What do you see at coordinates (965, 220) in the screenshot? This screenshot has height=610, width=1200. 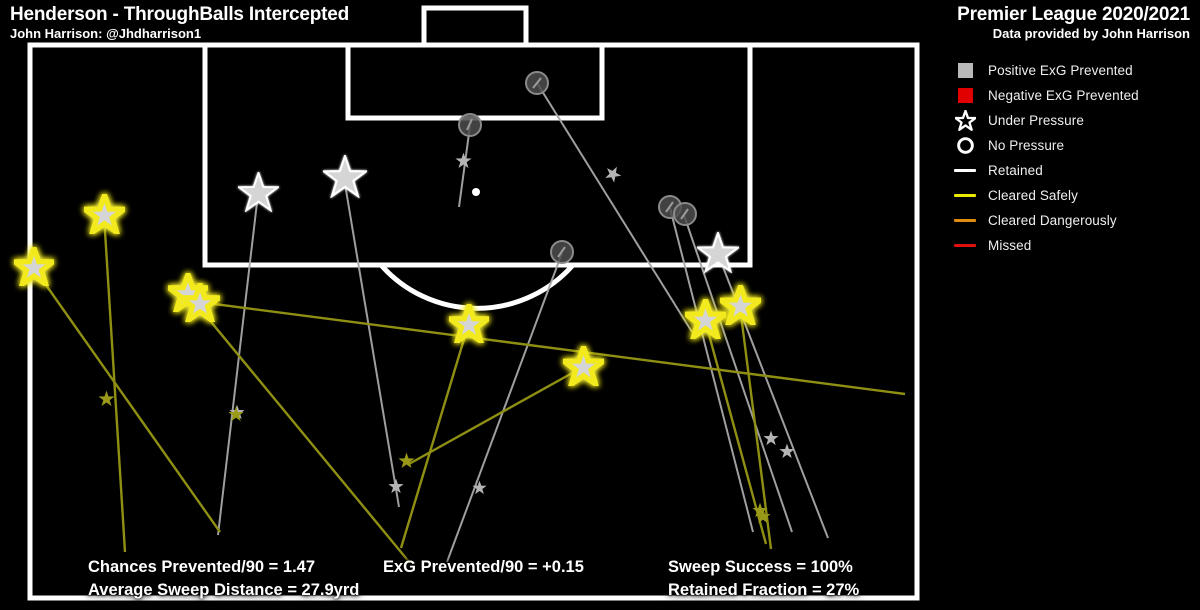 I see `orange-line-icon` at bounding box center [965, 220].